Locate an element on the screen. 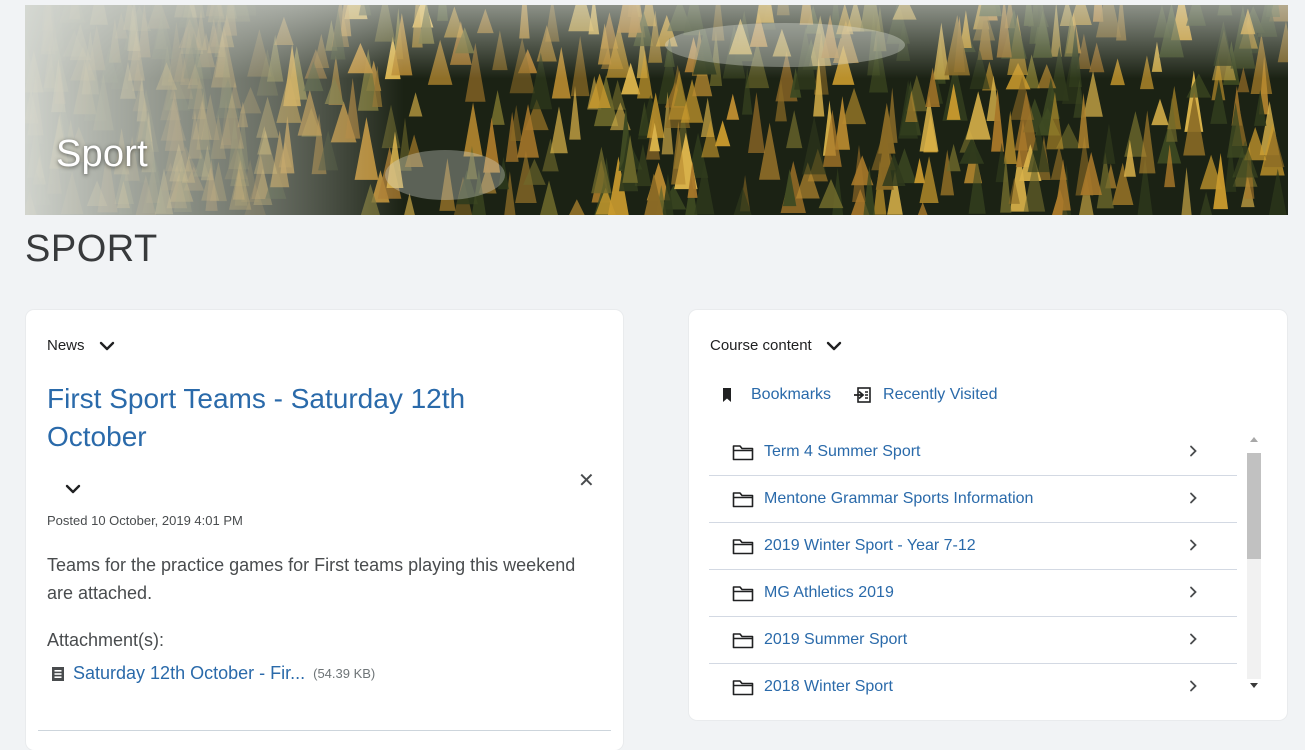  content-item: Mentone Grammar Sports Information is located at coordinates (973, 499).